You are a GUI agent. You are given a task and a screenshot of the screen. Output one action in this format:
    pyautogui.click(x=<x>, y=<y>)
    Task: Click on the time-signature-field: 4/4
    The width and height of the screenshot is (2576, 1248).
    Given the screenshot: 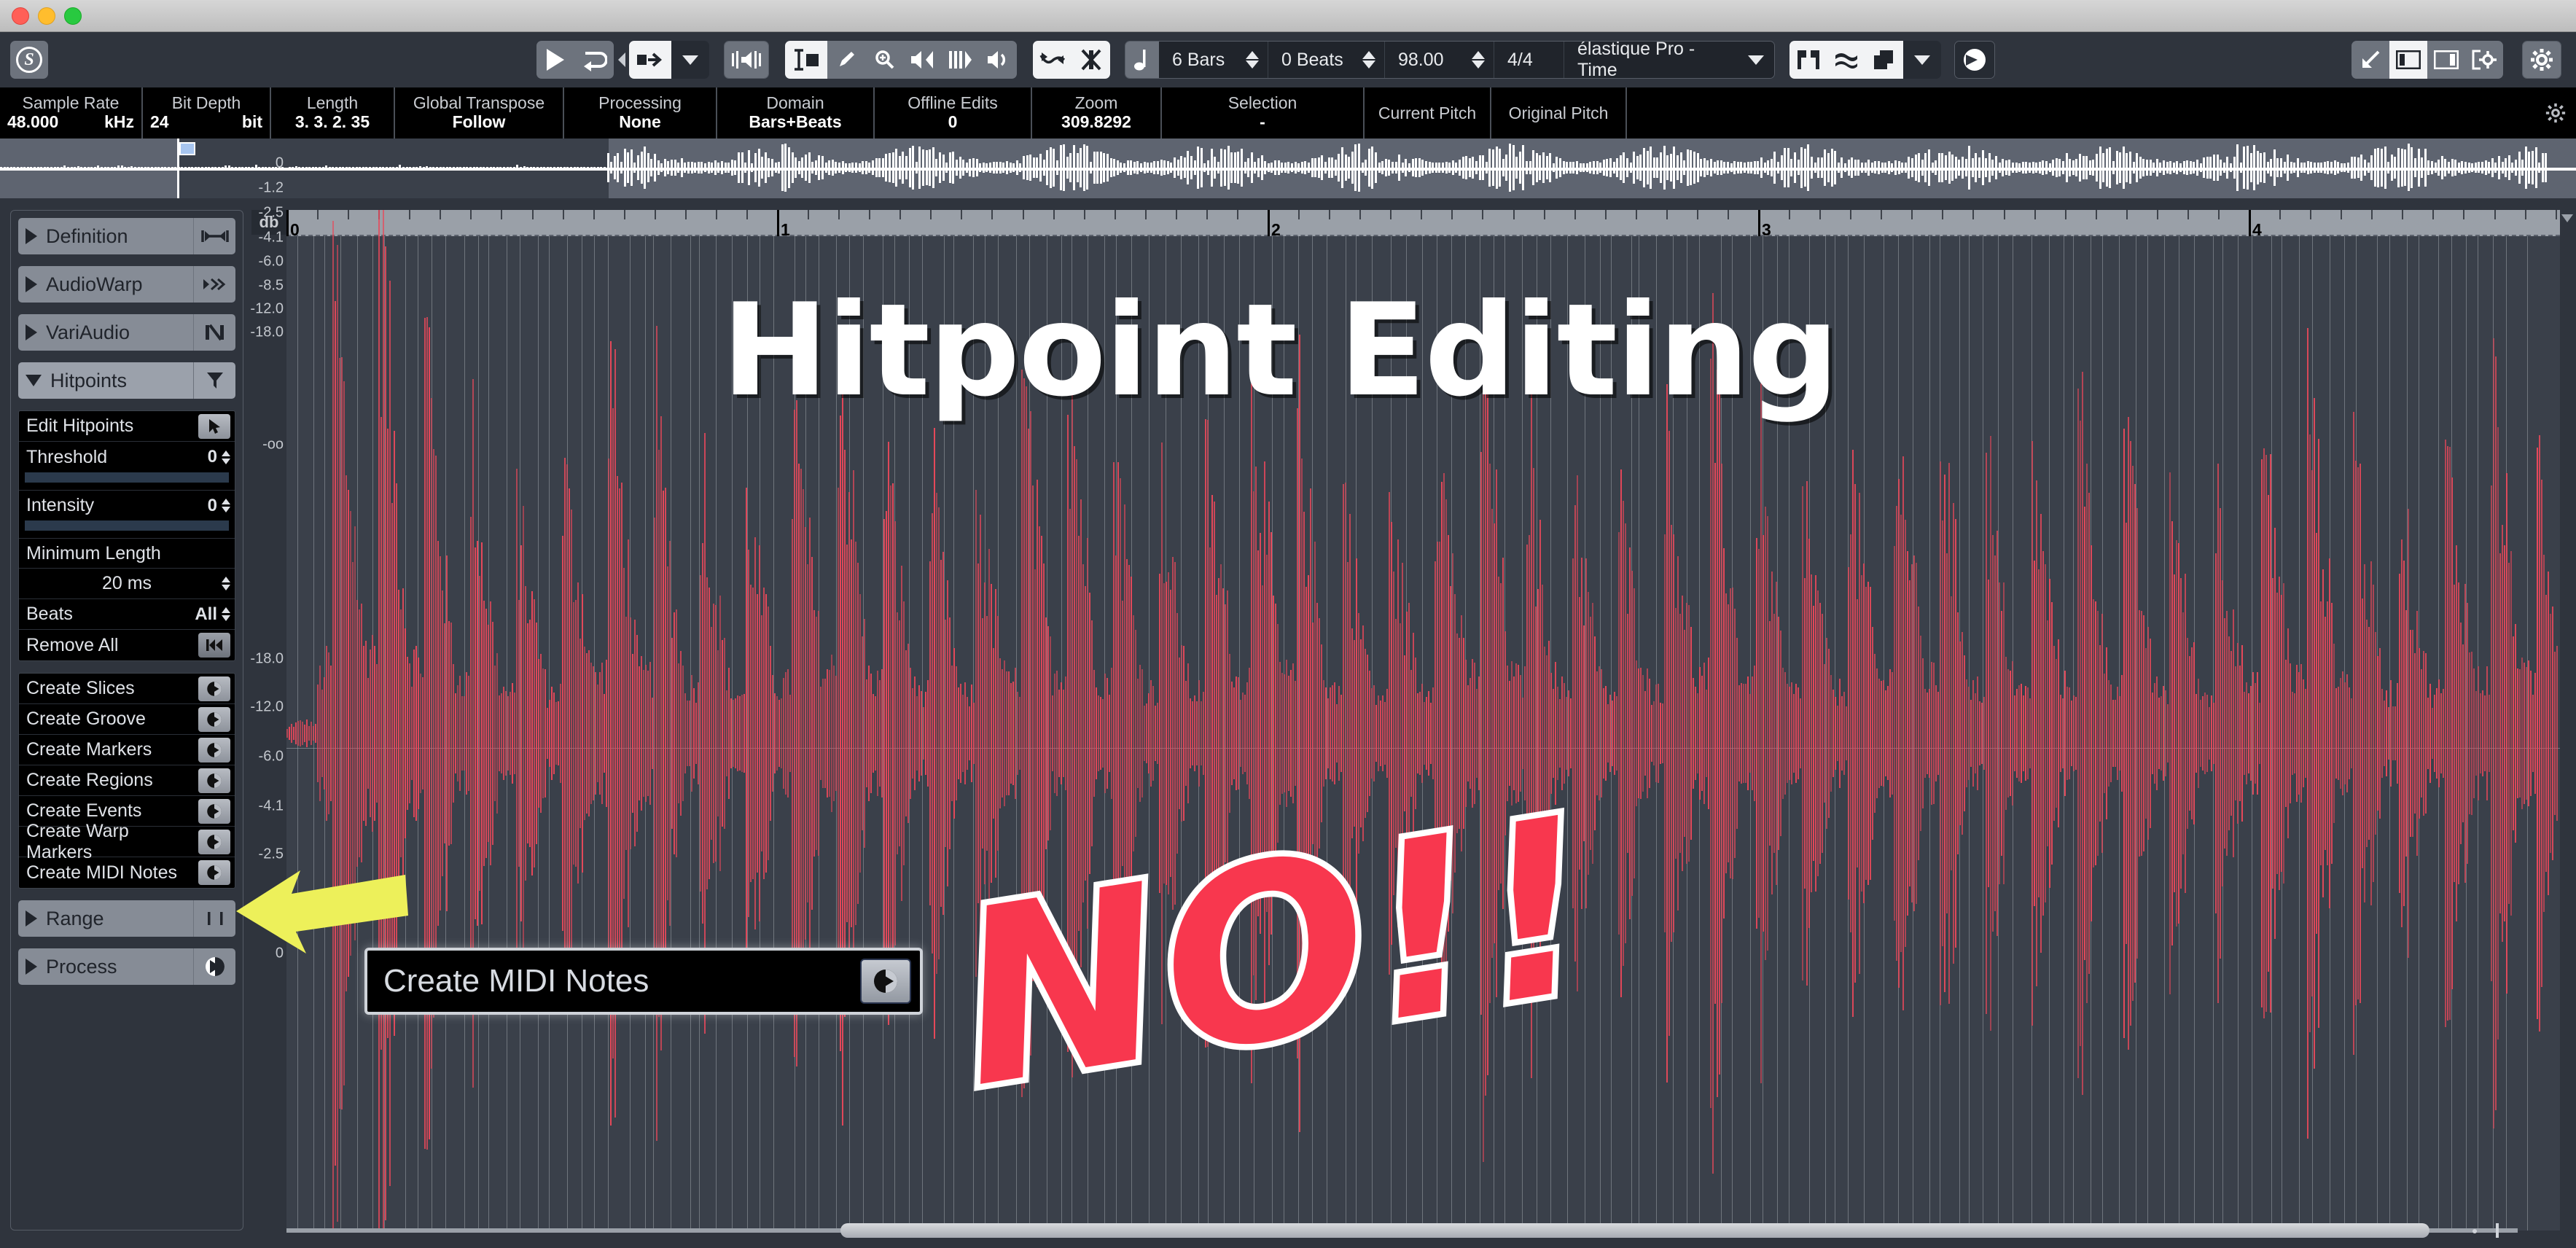 What is the action you would take?
    pyautogui.click(x=1529, y=60)
    